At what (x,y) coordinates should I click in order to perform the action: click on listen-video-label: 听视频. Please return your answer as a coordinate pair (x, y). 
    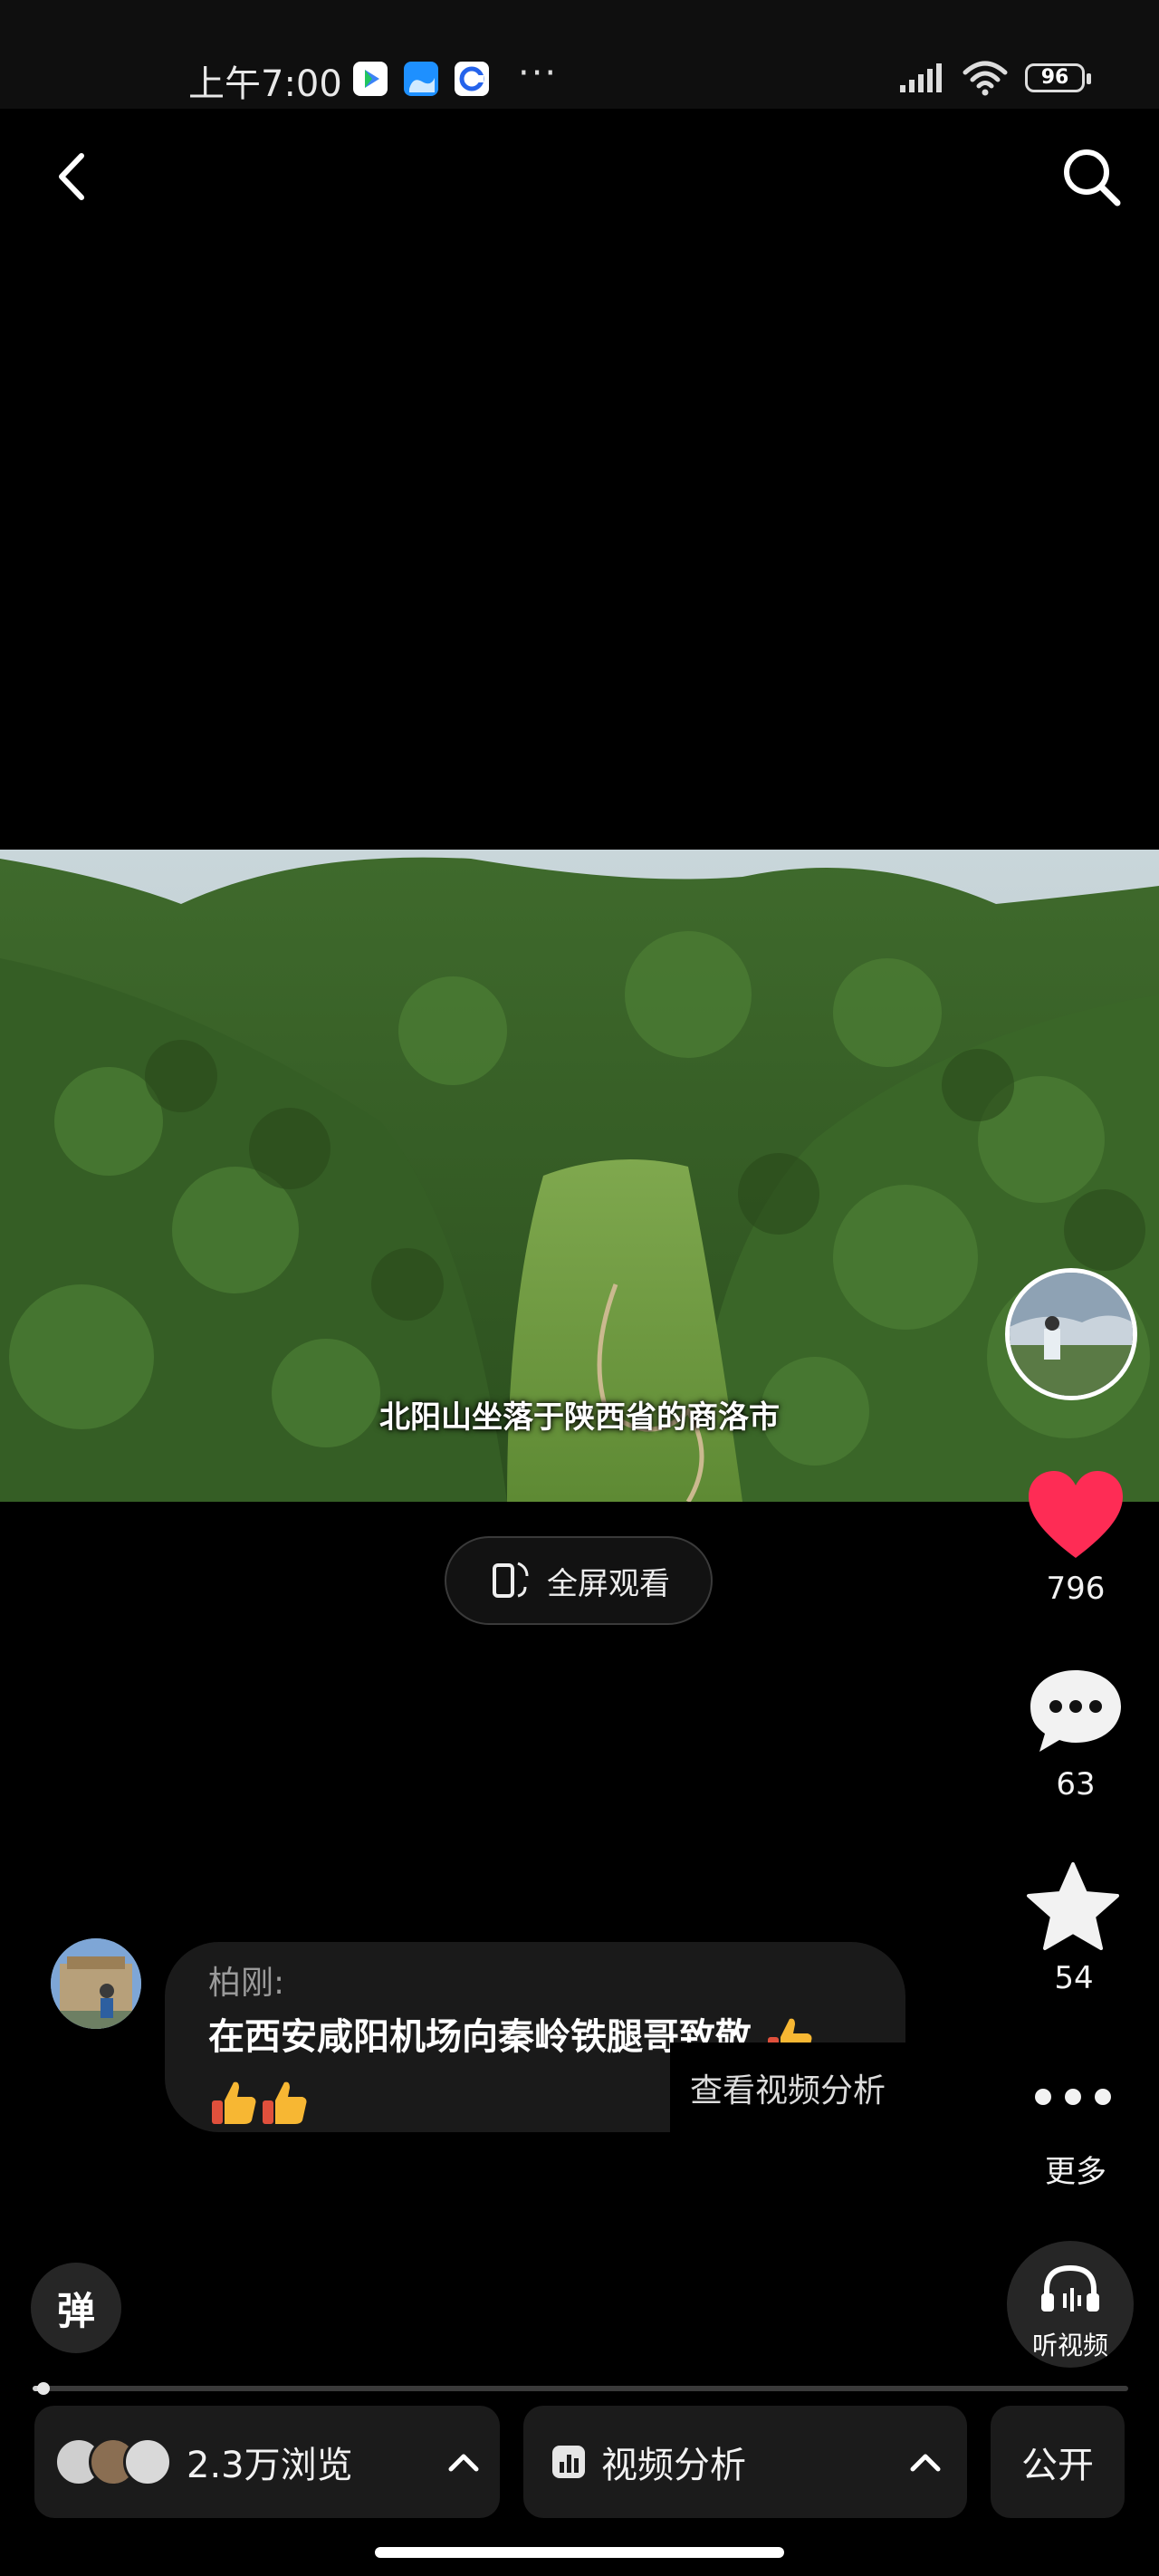
    Looking at the image, I should click on (1070, 2345).